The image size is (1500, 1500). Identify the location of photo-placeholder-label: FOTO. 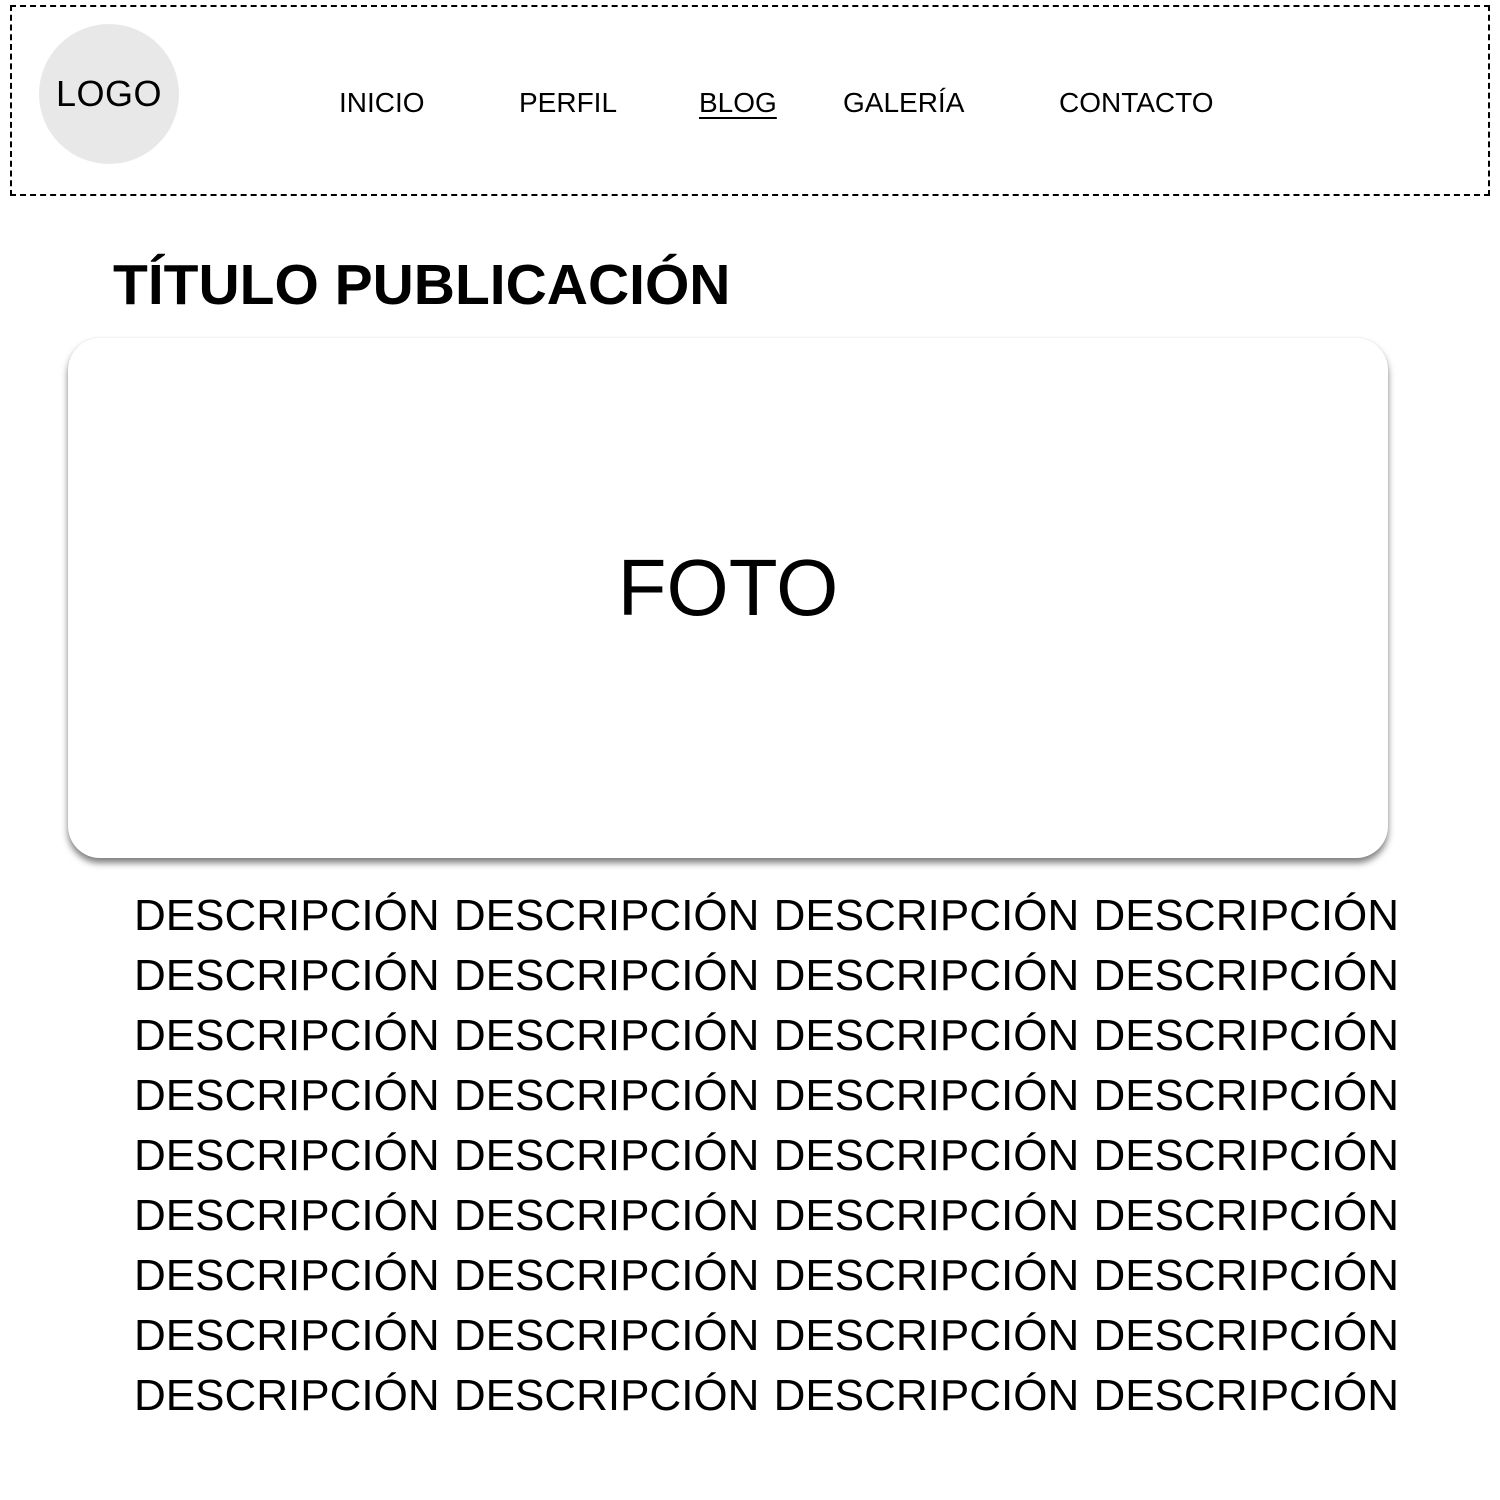
(728, 587).